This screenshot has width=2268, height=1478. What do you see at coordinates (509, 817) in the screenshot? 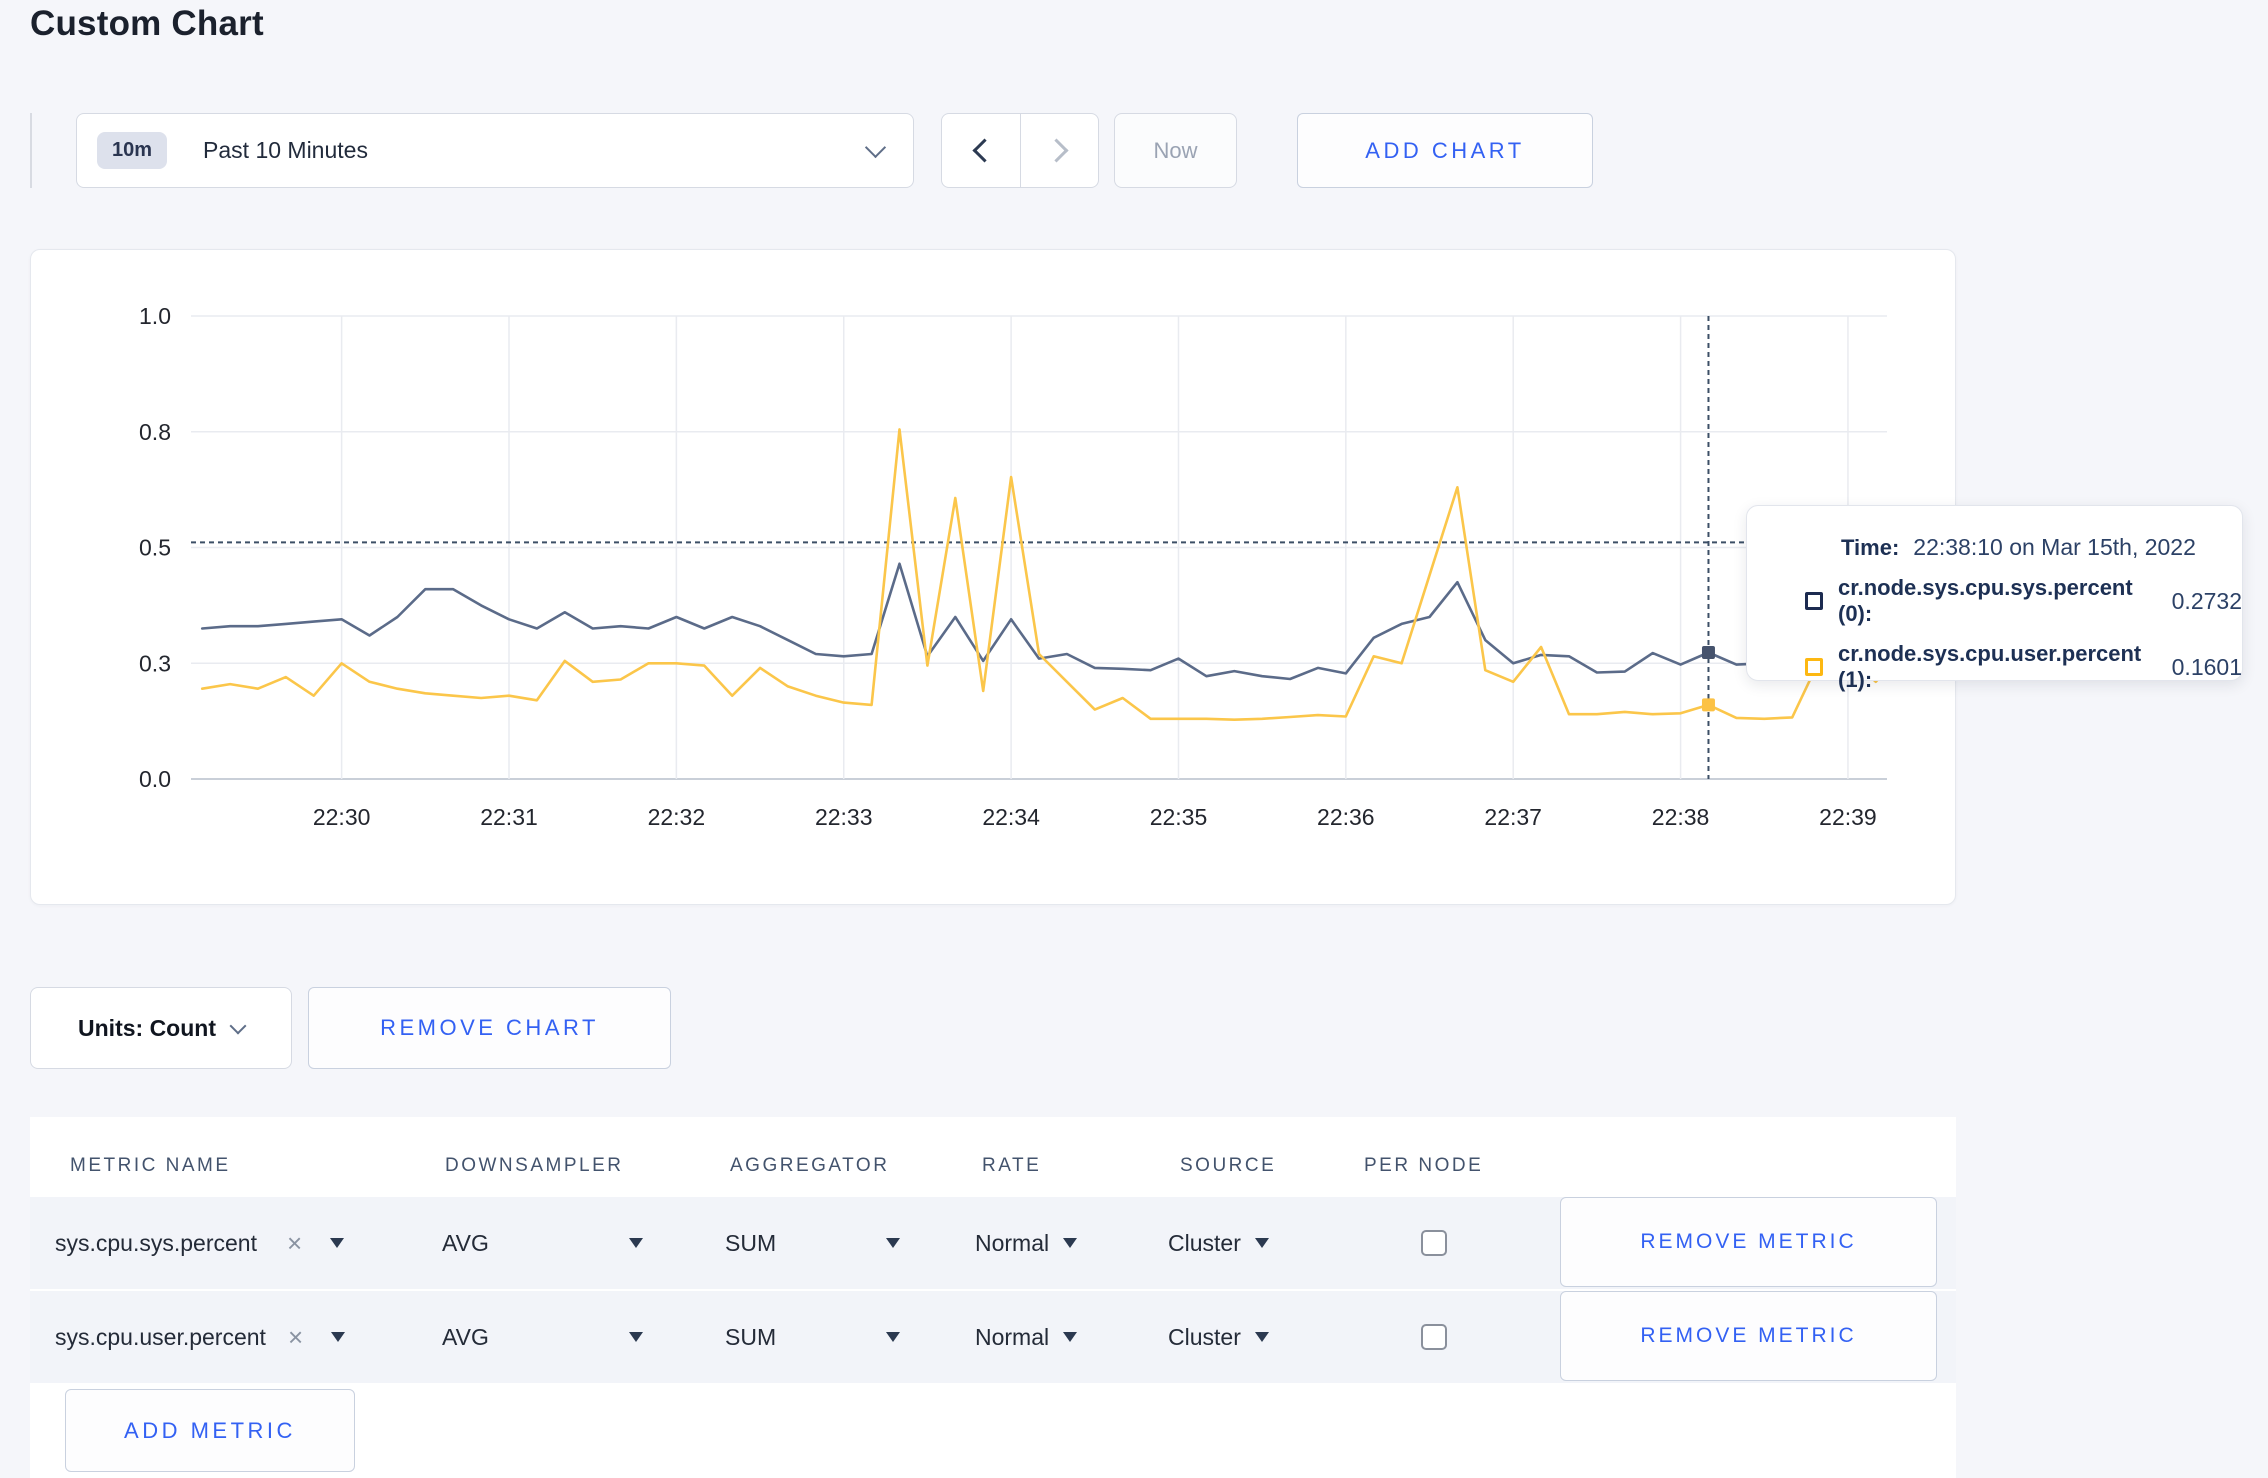
I see `x-tick-label: 22:31` at bounding box center [509, 817].